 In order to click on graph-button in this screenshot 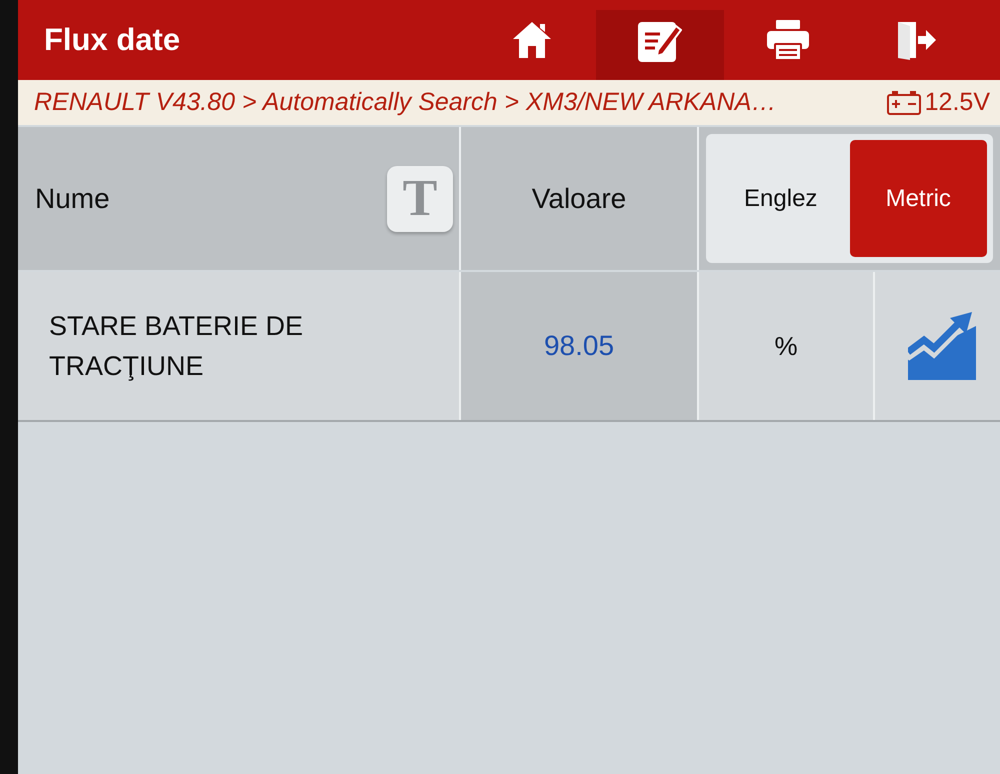, I will do `click(937, 346)`.